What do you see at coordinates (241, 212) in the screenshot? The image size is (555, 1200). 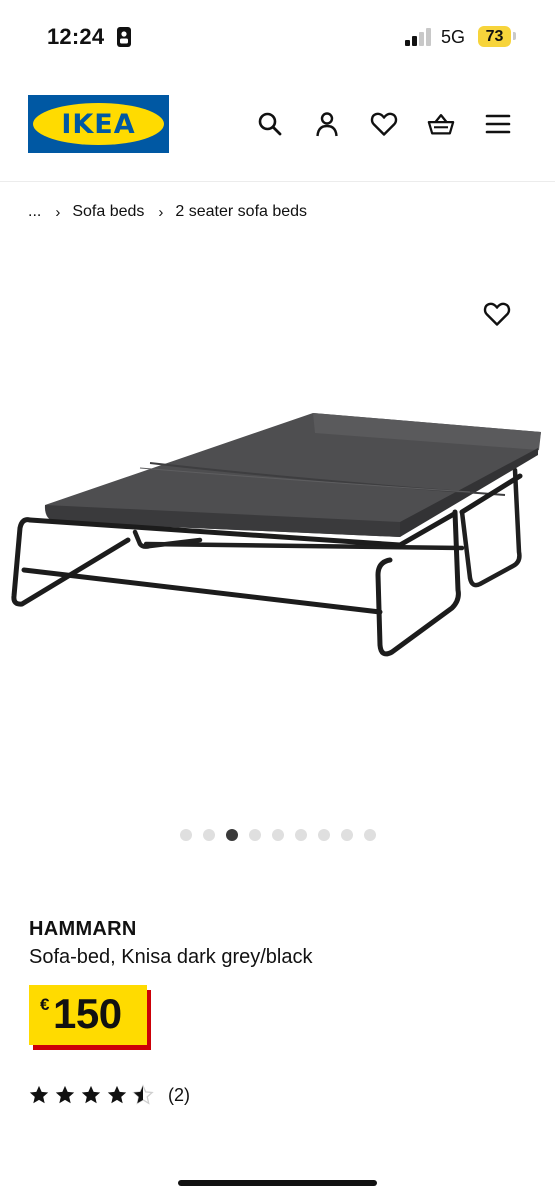 I see `breadcrumb-item-2-seater-sofa-beds: 2 seater sofa beds` at bounding box center [241, 212].